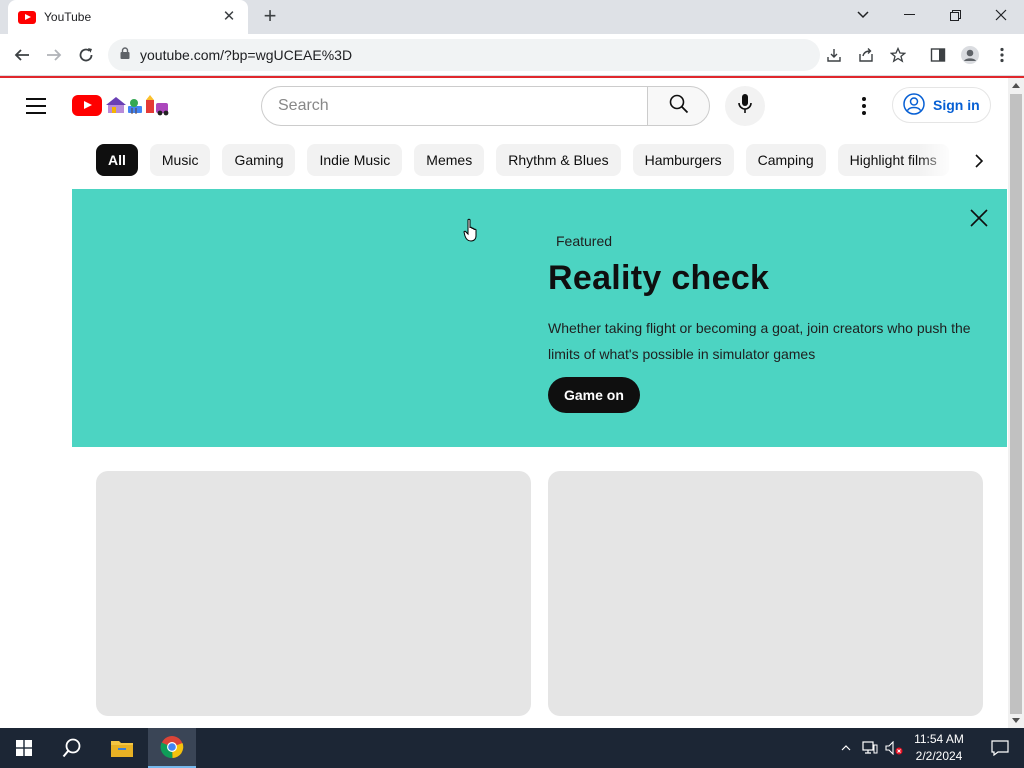 The image size is (1024, 768). What do you see at coordinates (870, 748) in the screenshot?
I see `network-icon` at bounding box center [870, 748].